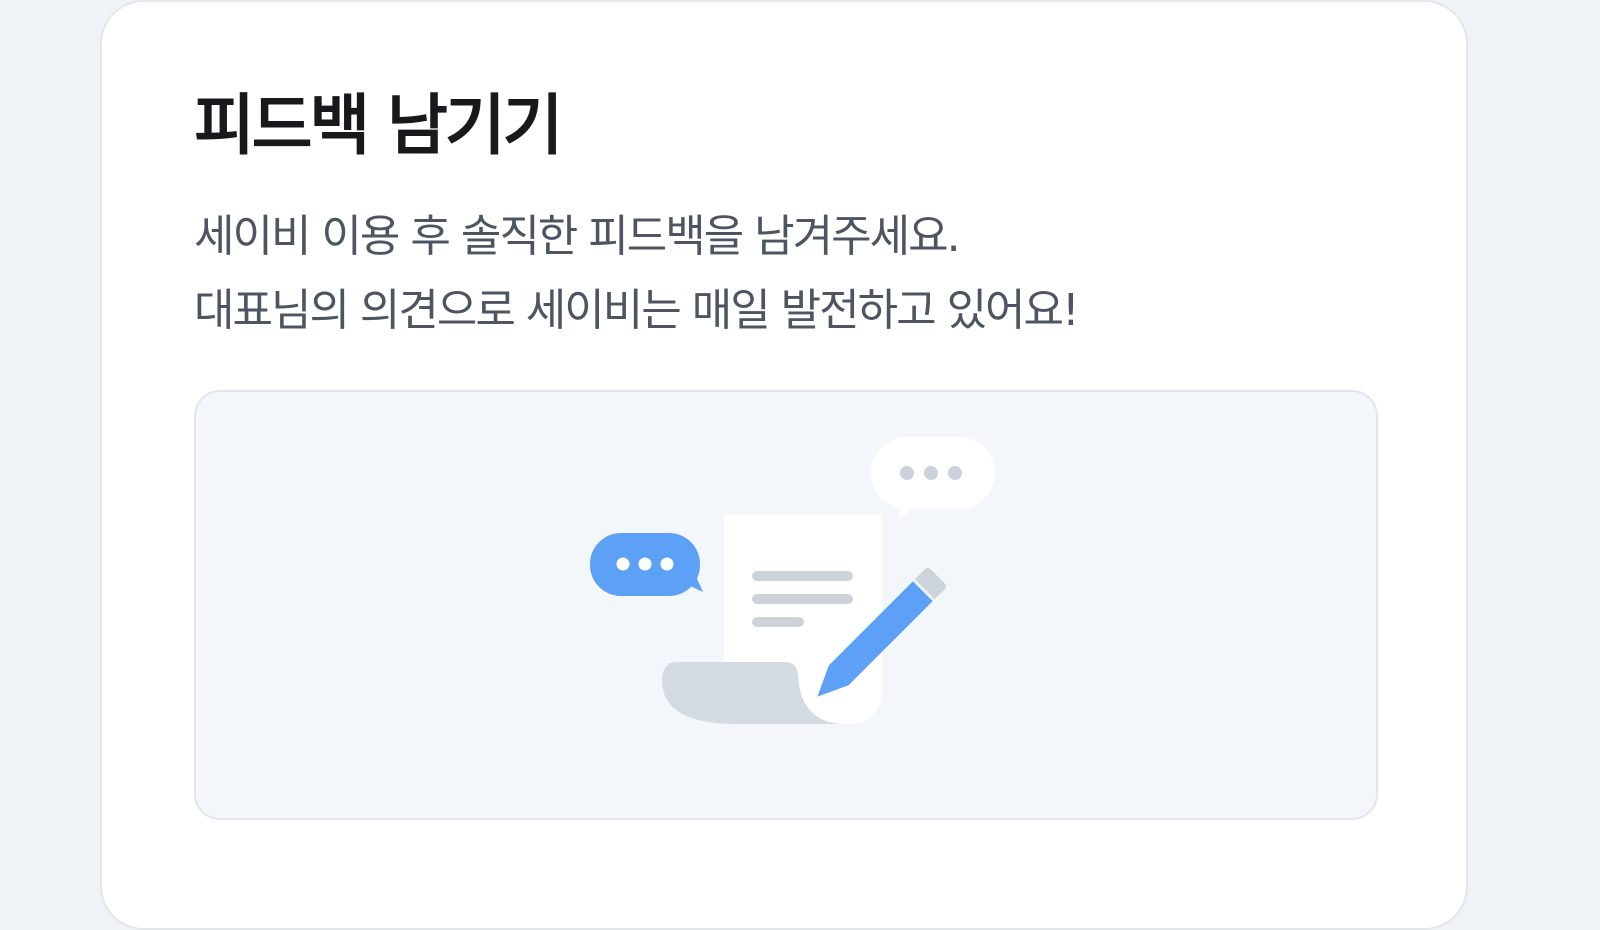 The width and height of the screenshot is (1600, 930). What do you see at coordinates (933, 478) in the screenshot?
I see `typing-bubble-icon` at bounding box center [933, 478].